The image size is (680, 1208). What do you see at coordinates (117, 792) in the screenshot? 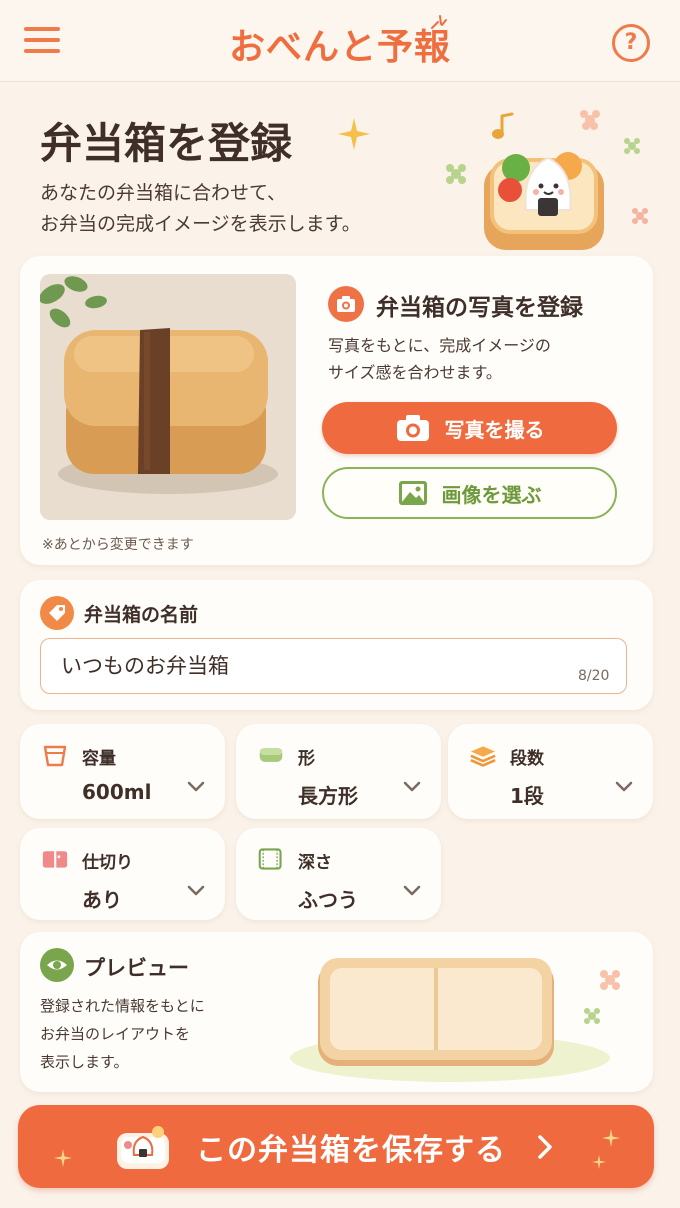
I see `capacity-value: 600ml` at bounding box center [117, 792].